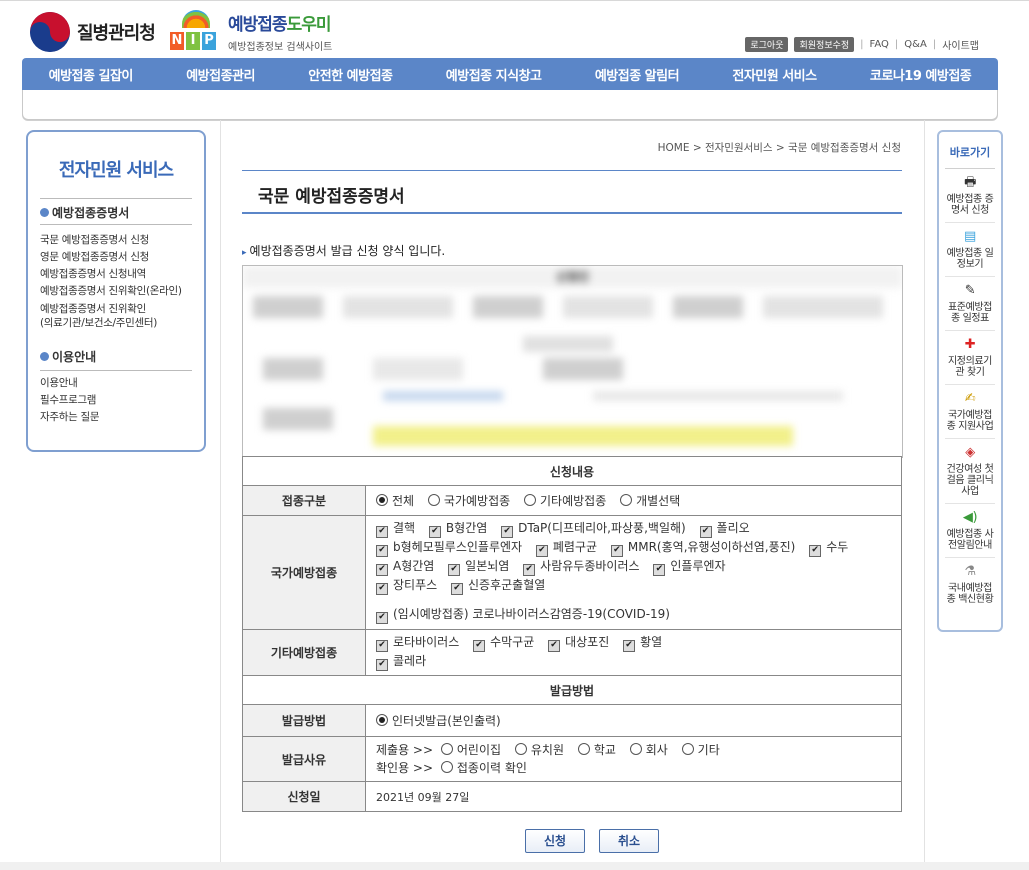 This screenshot has height=870, width=1029. I want to click on checkbox-label: 황열, so click(651, 642).